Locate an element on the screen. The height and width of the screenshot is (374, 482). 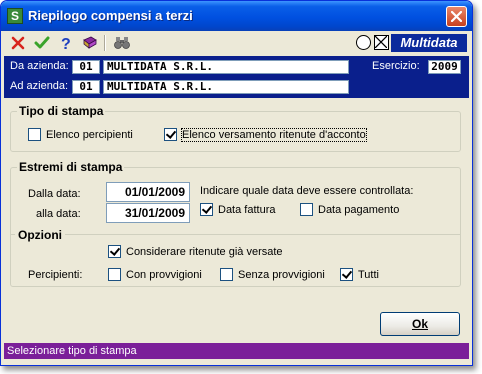
data-pagamento-checkbox: Data pagamento is located at coordinates (349, 209).